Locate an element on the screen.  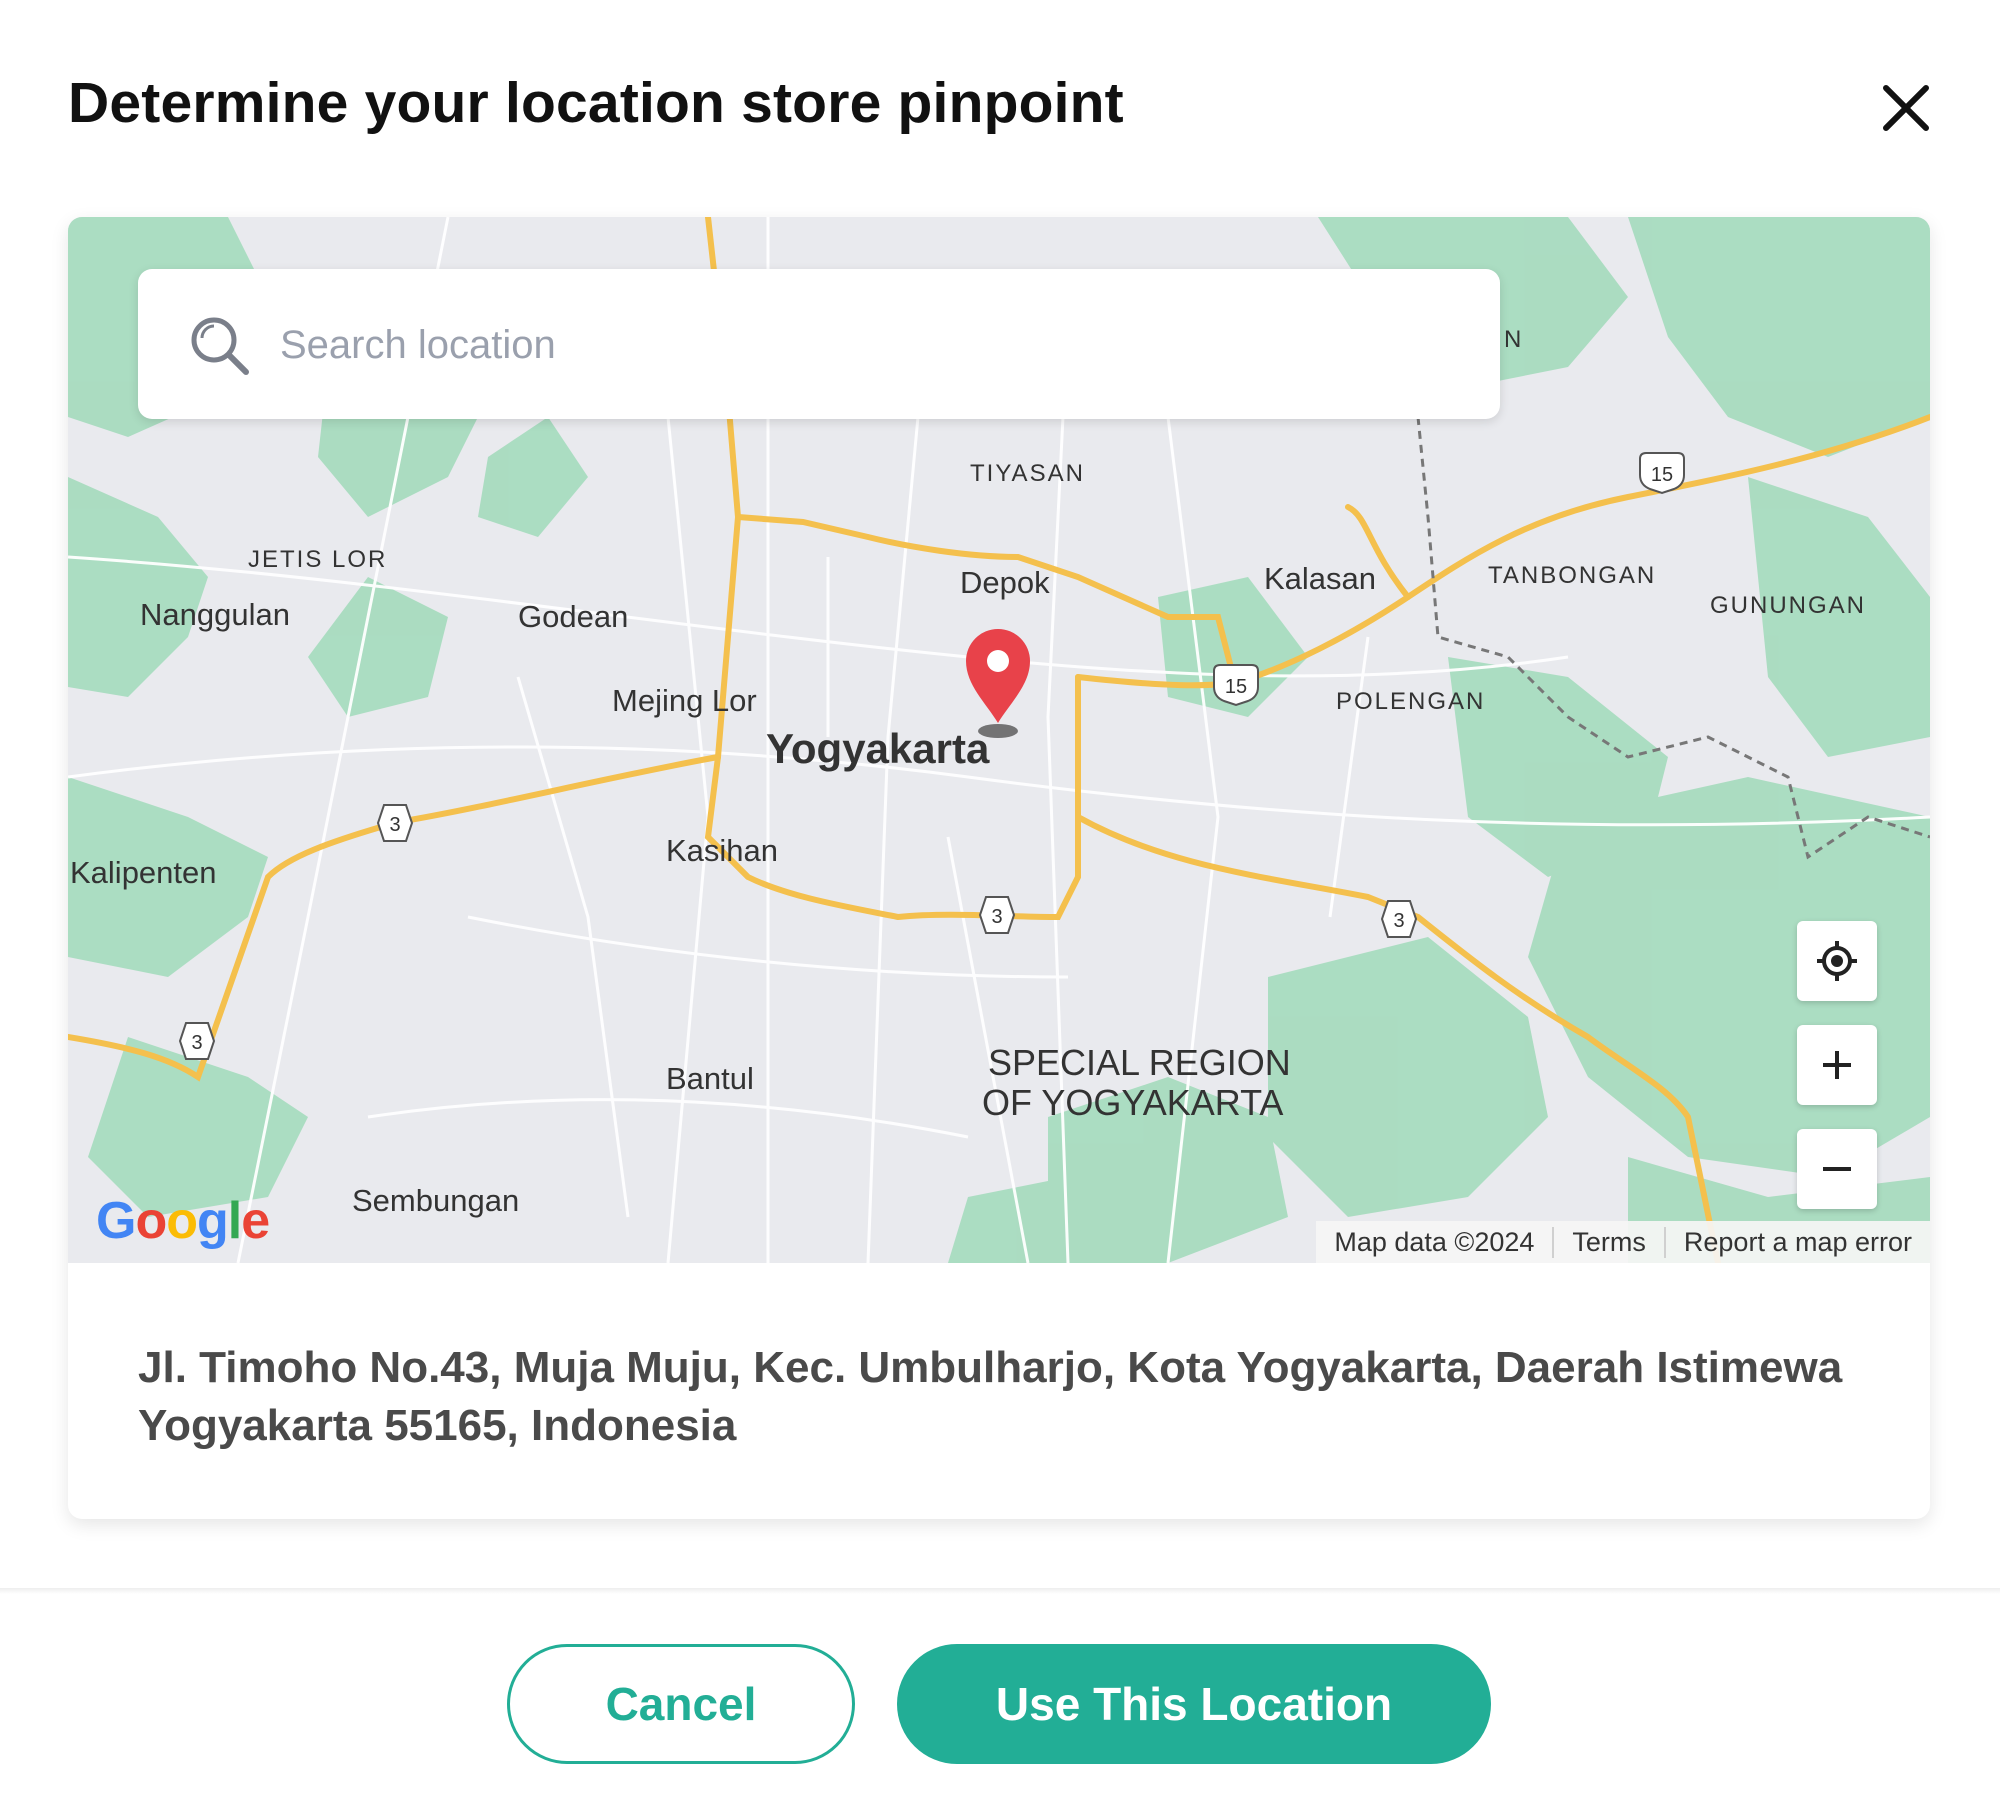
close-button is located at coordinates (1906, 108).